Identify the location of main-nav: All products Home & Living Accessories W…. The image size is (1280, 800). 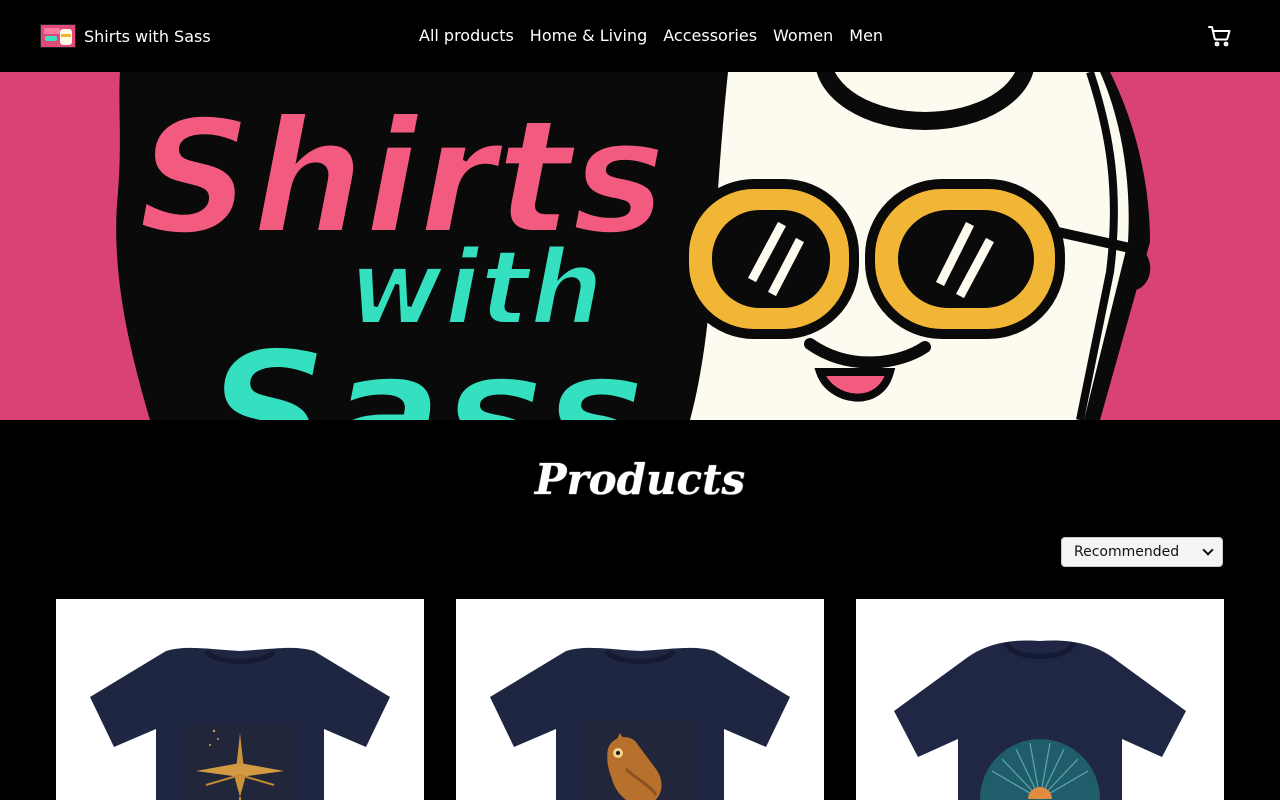
(651, 36).